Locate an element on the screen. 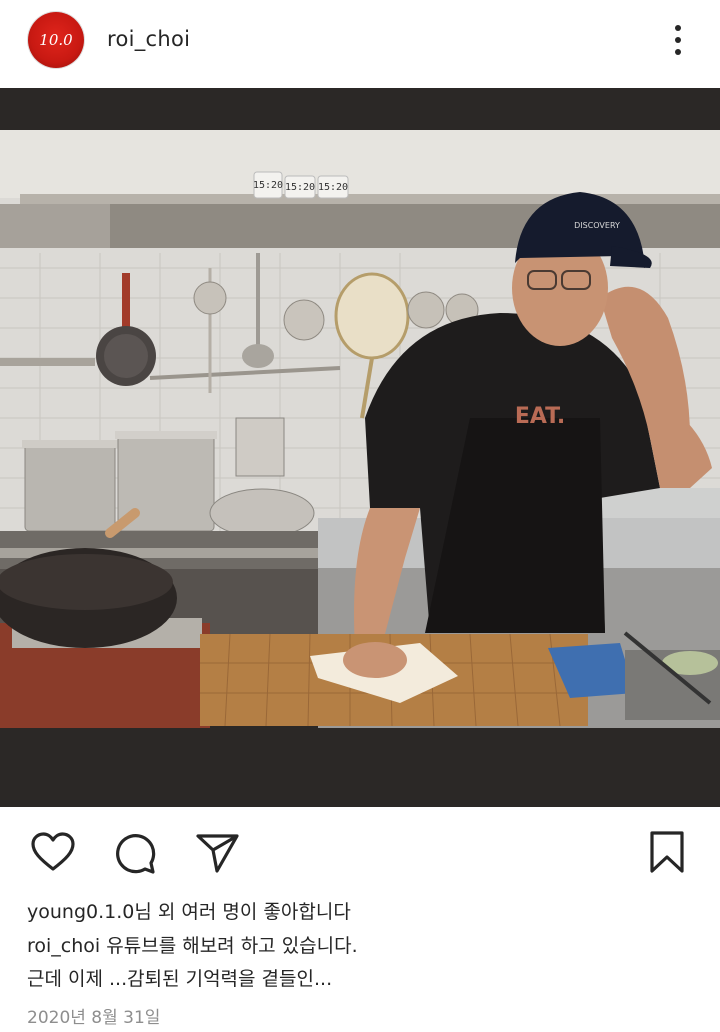 This screenshot has width=720, height=1032. send-icon is located at coordinates (218, 853).